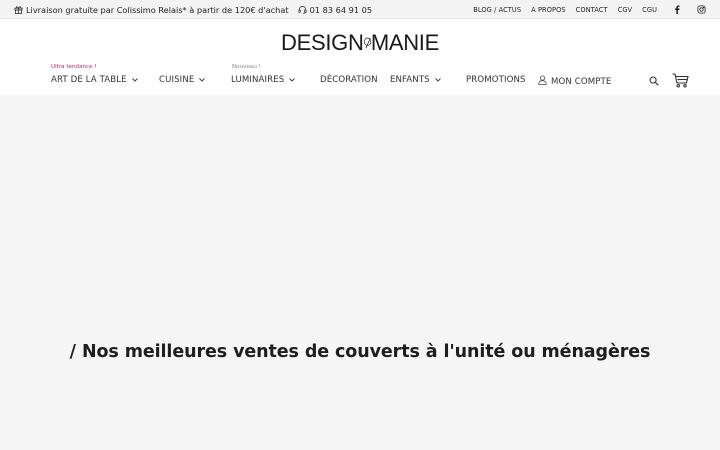 This screenshot has width=720, height=450. I want to click on nav-item-cuisine: CUISINE, so click(182, 80).